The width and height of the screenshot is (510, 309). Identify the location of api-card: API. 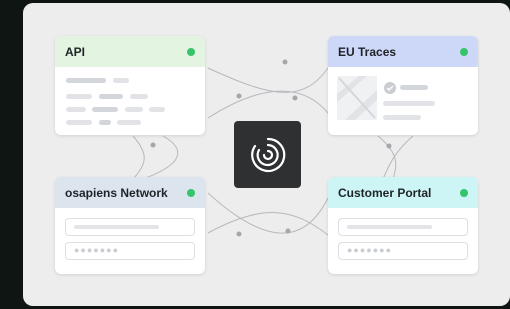
(130, 85).